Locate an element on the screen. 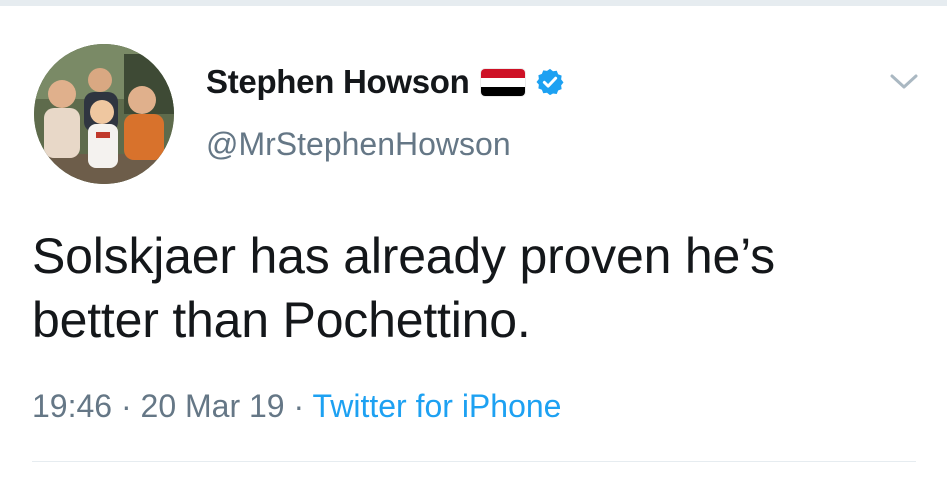  tweet-date: 20 Mar 19 is located at coordinates (213, 406).